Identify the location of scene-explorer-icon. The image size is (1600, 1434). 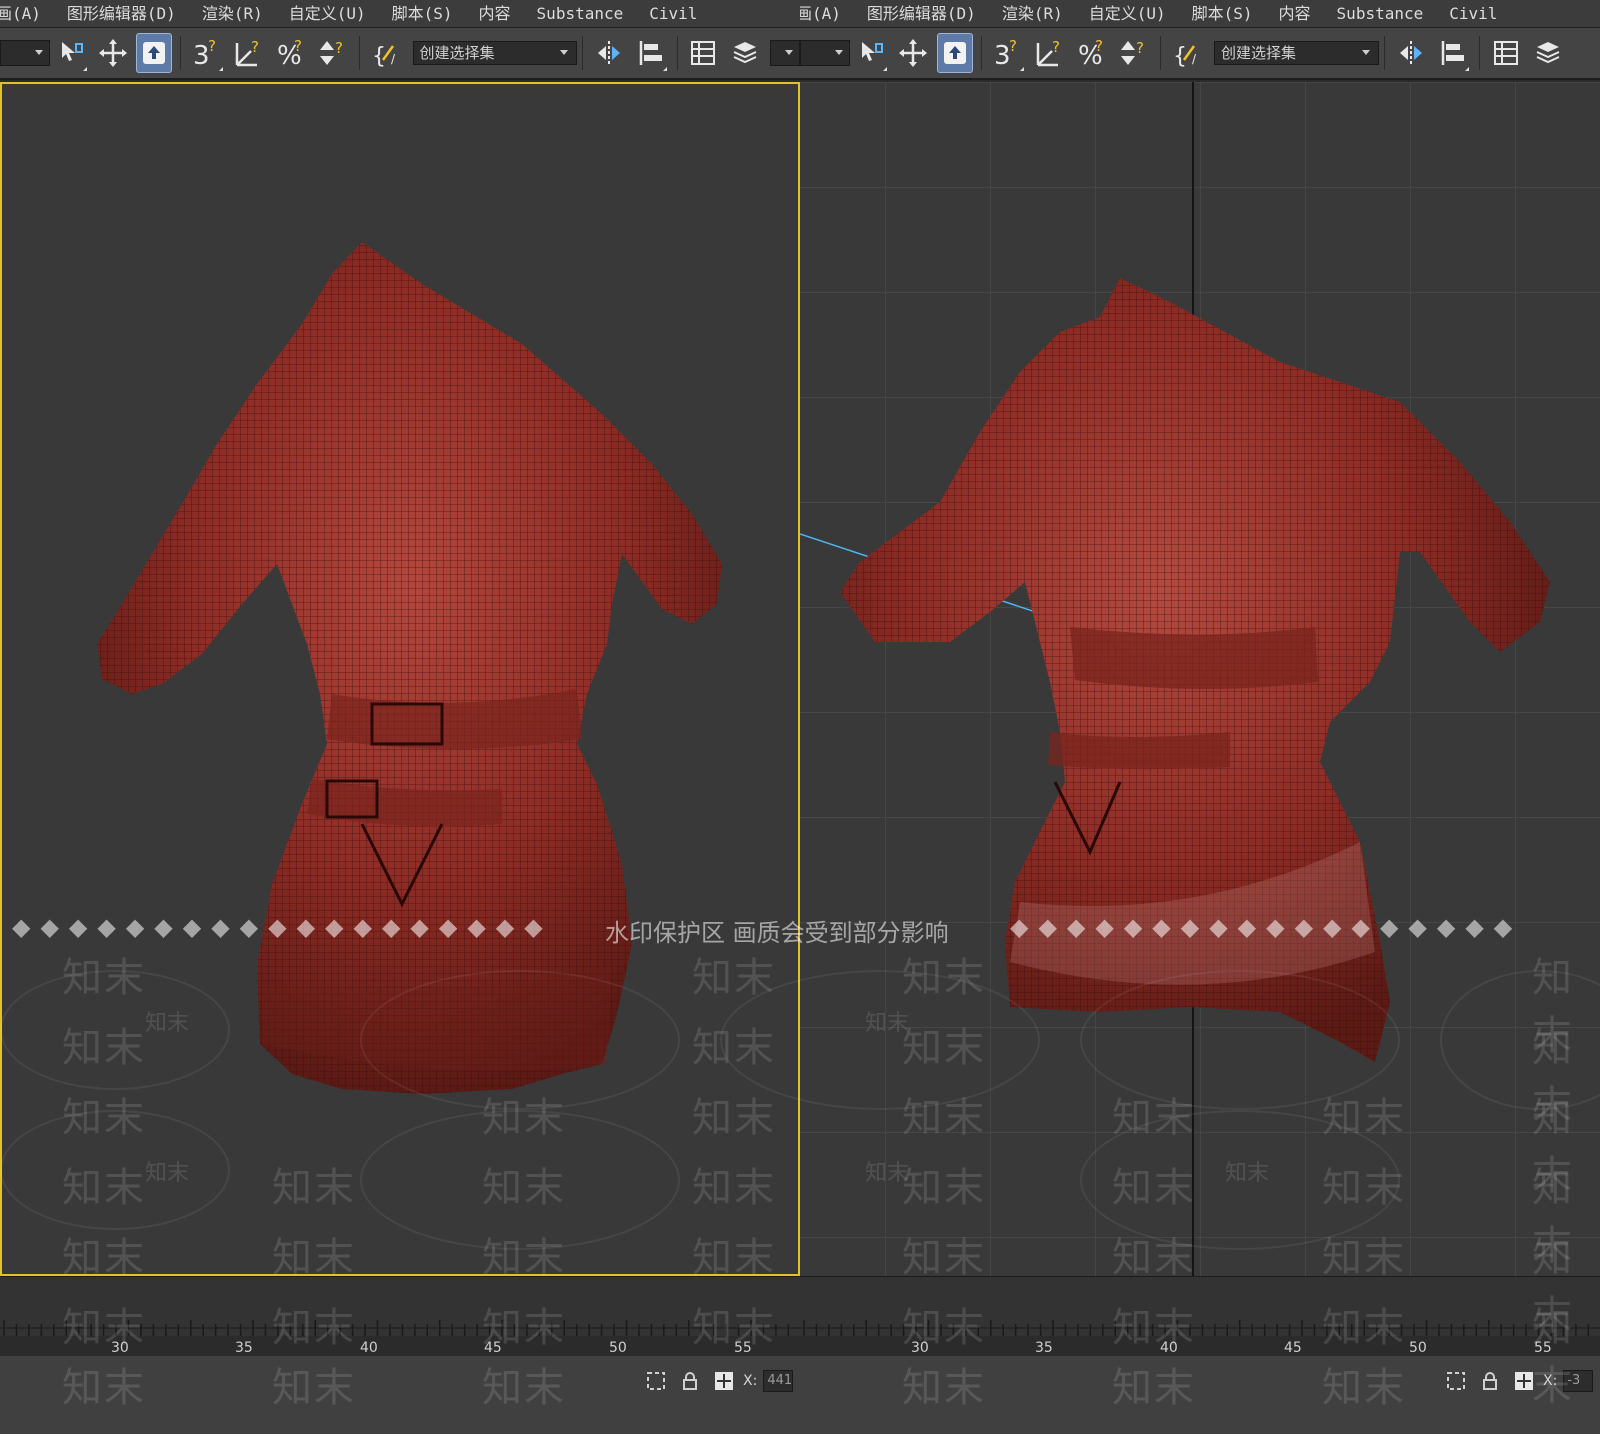
(1506, 53).